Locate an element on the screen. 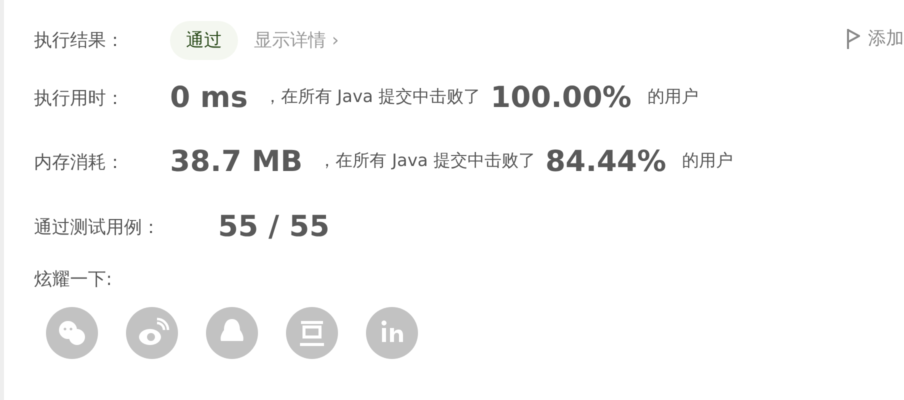 This screenshot has width=904, height=400. status-badge: 通过 is located at coordinates (204, 40).